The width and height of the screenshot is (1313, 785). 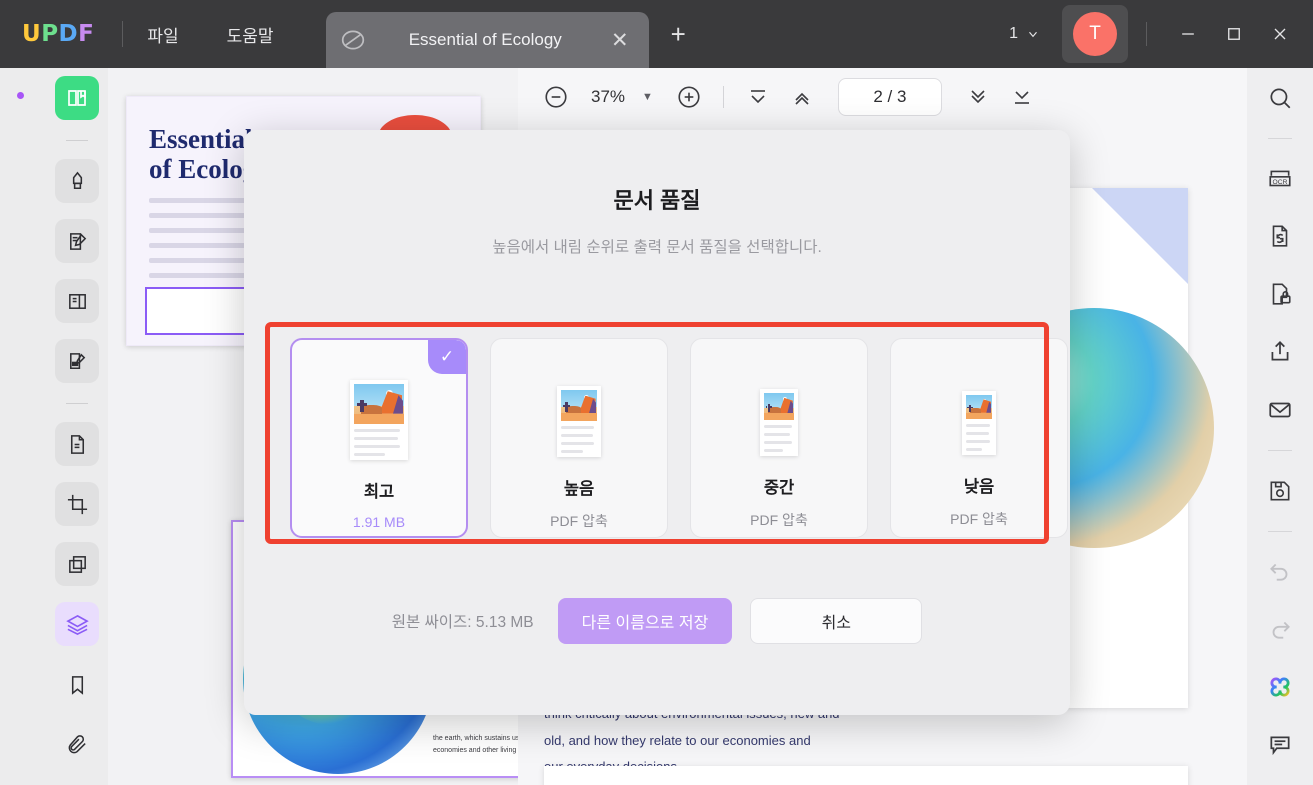 What do you see at coordinates (379, 492) in the screenshot?
I see `quality-label: 최고` at bounding box center [379, 492].